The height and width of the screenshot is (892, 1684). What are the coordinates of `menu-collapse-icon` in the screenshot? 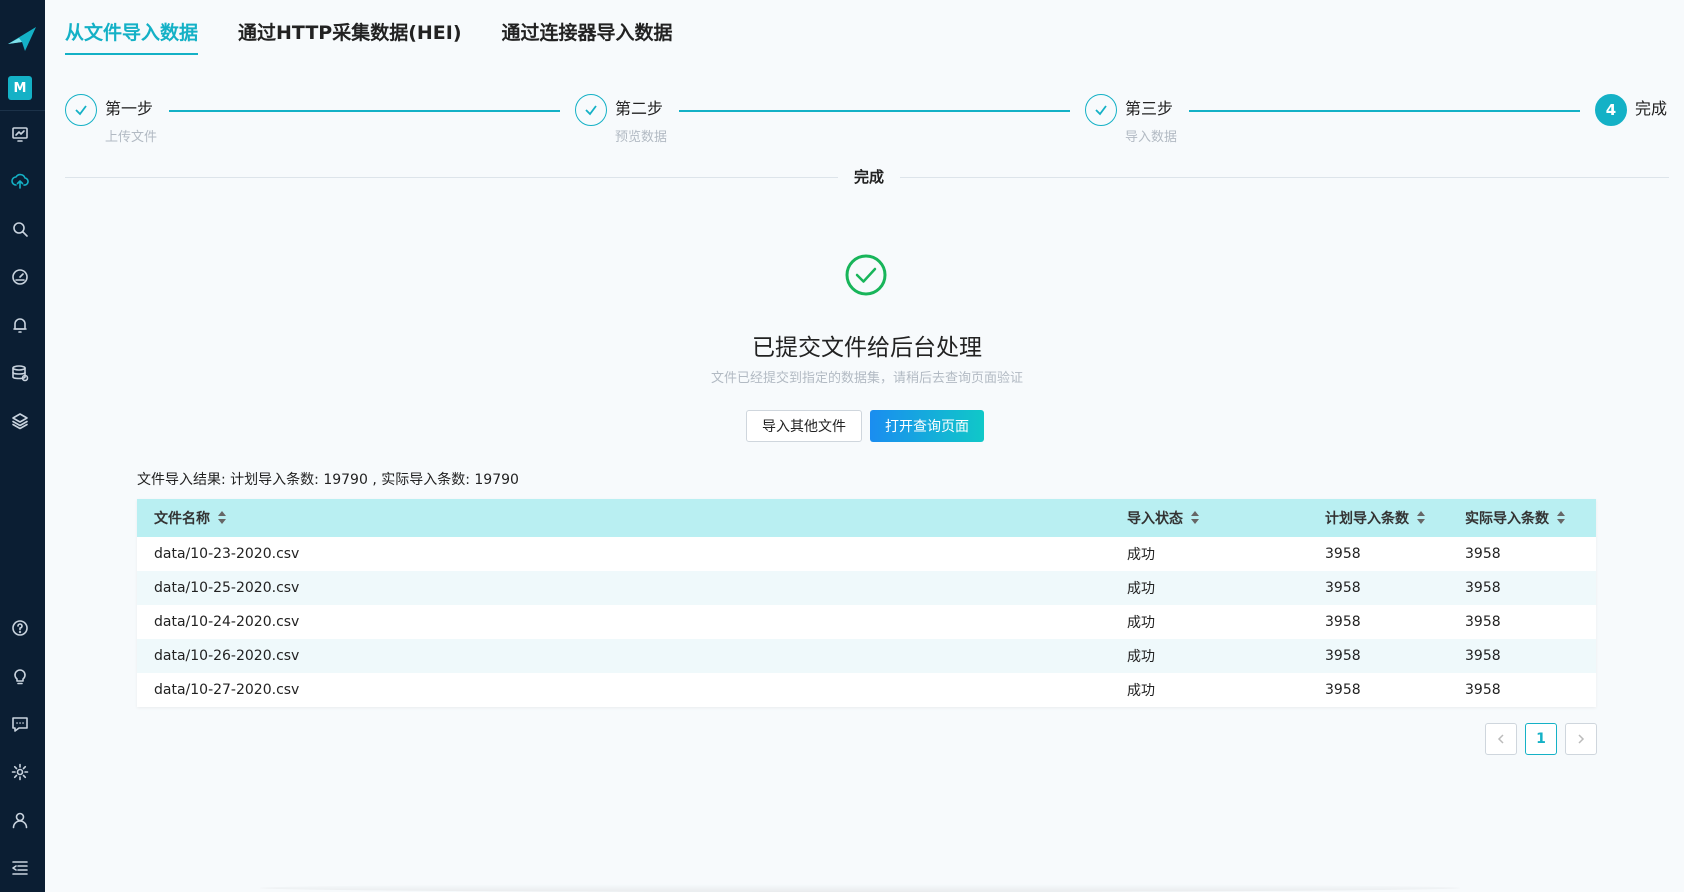 It's located at (20, 868).